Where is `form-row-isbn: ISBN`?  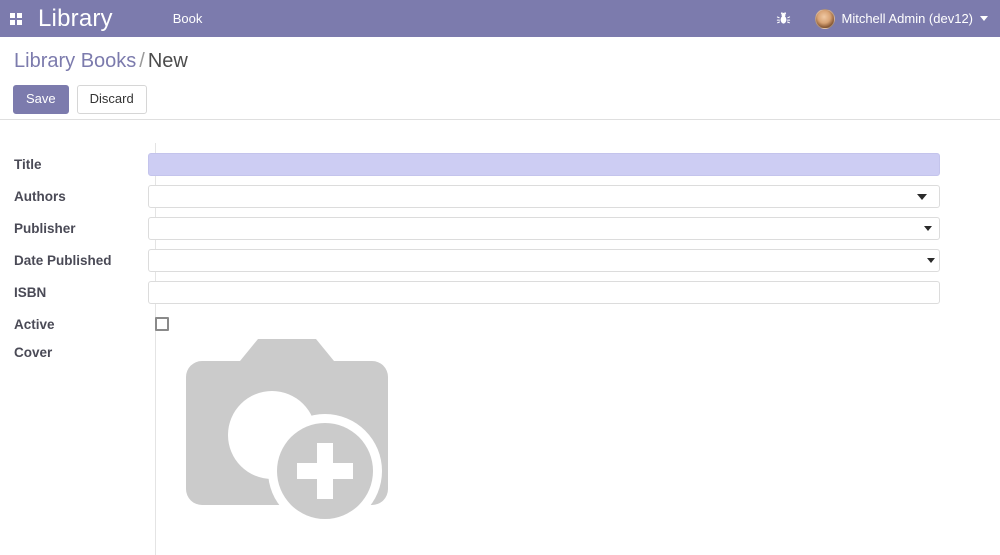 form-row-isbn: ISBN is located at coordinates (500, 292).